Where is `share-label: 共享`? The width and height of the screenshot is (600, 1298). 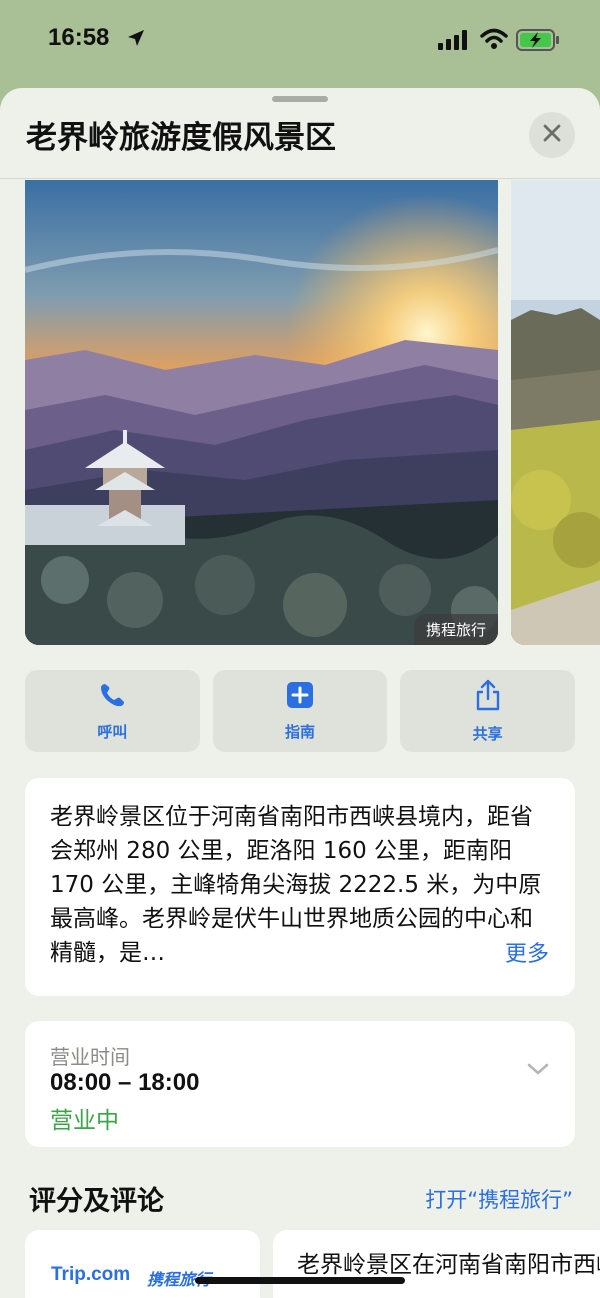 share-label: 共享 is located at coordinates (487, 733).